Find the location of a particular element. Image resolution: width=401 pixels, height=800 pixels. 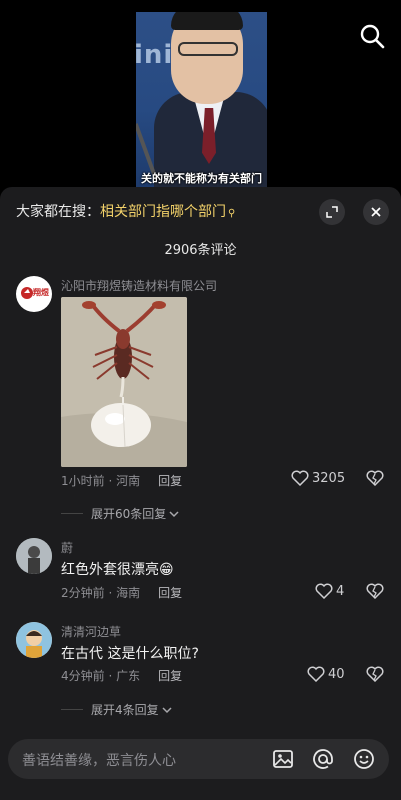

like-button: 3205 is located at coordinates (318, 478).